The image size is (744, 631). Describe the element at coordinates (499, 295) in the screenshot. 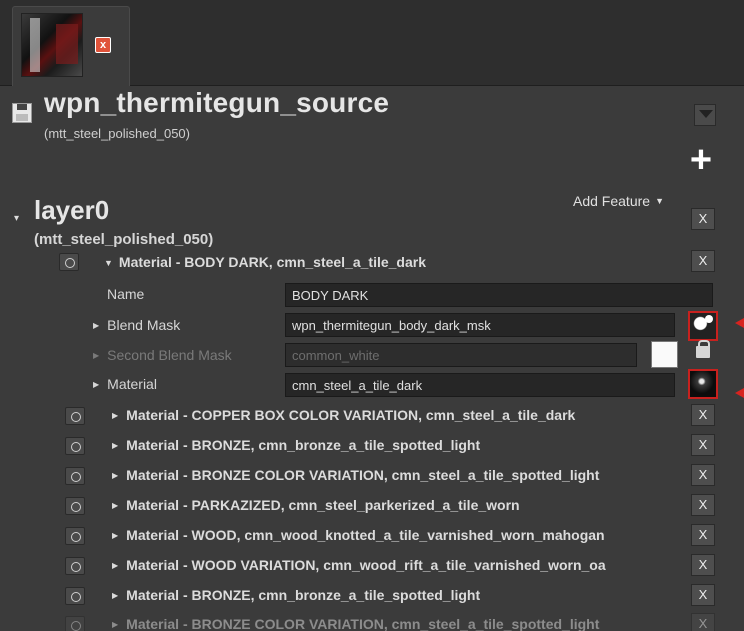

I see `name-field: BODY DARK` at that location.